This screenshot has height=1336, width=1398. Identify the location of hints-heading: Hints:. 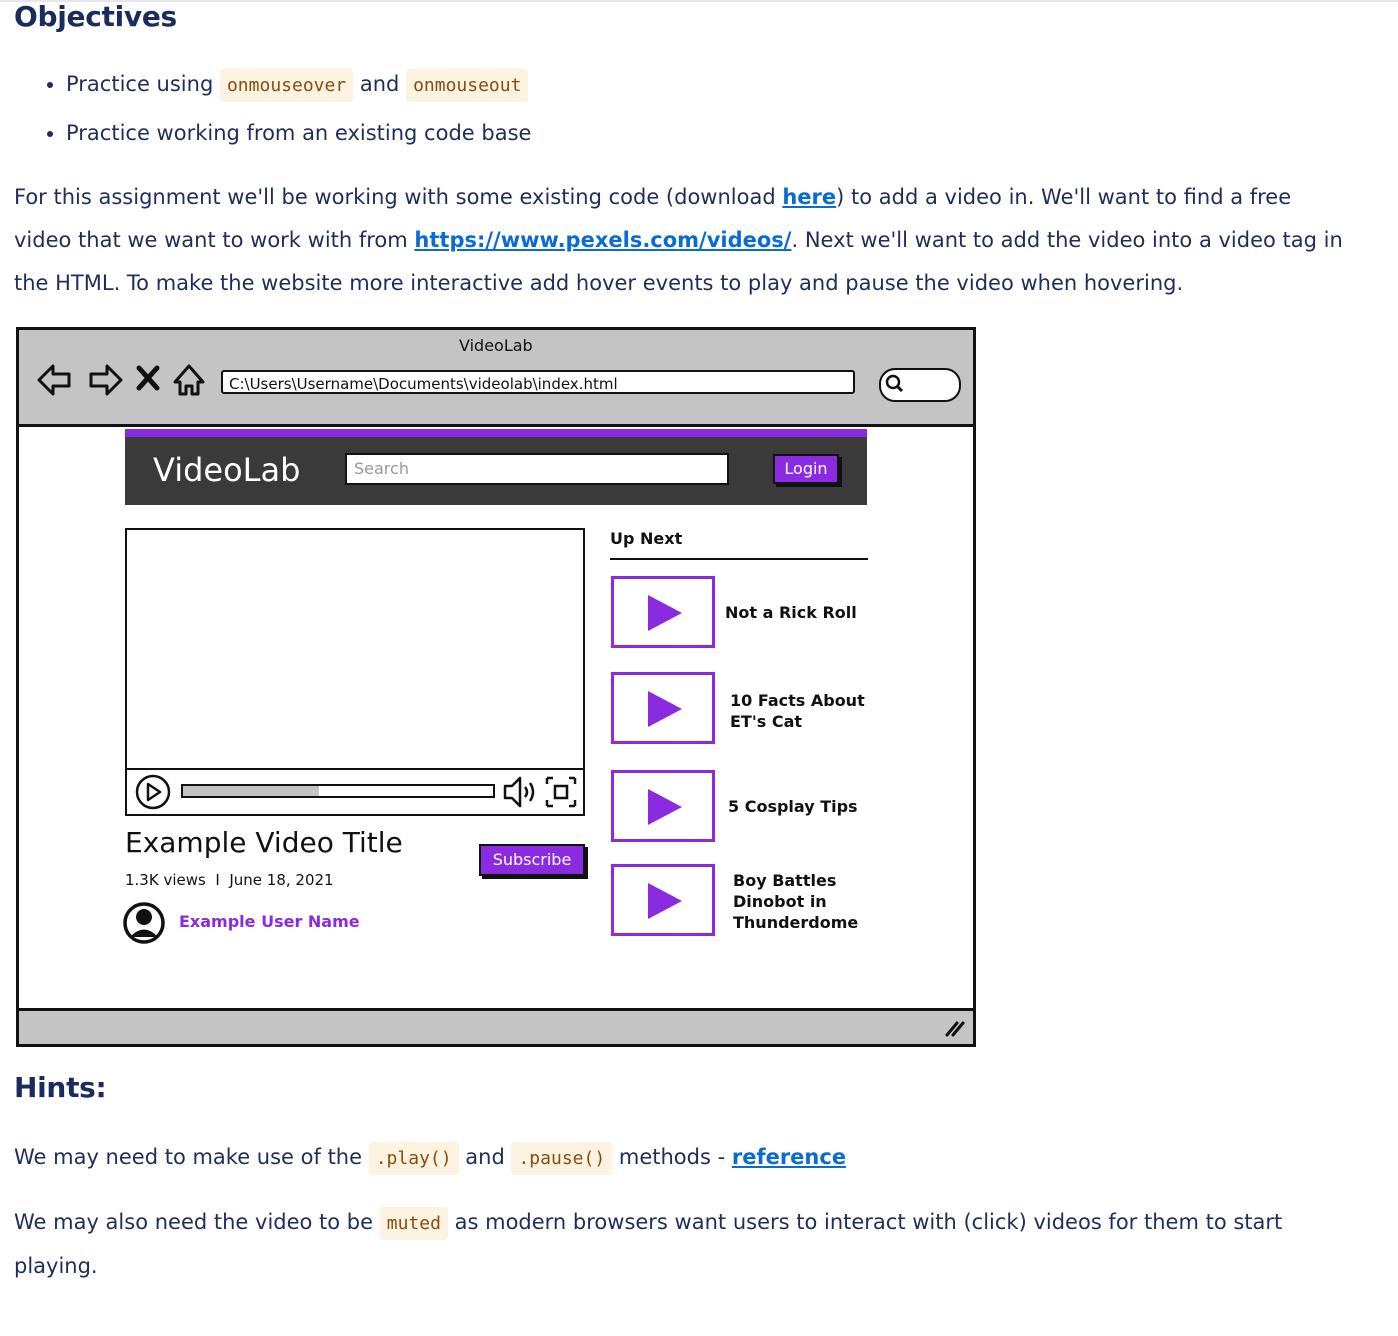
(60, 1087).